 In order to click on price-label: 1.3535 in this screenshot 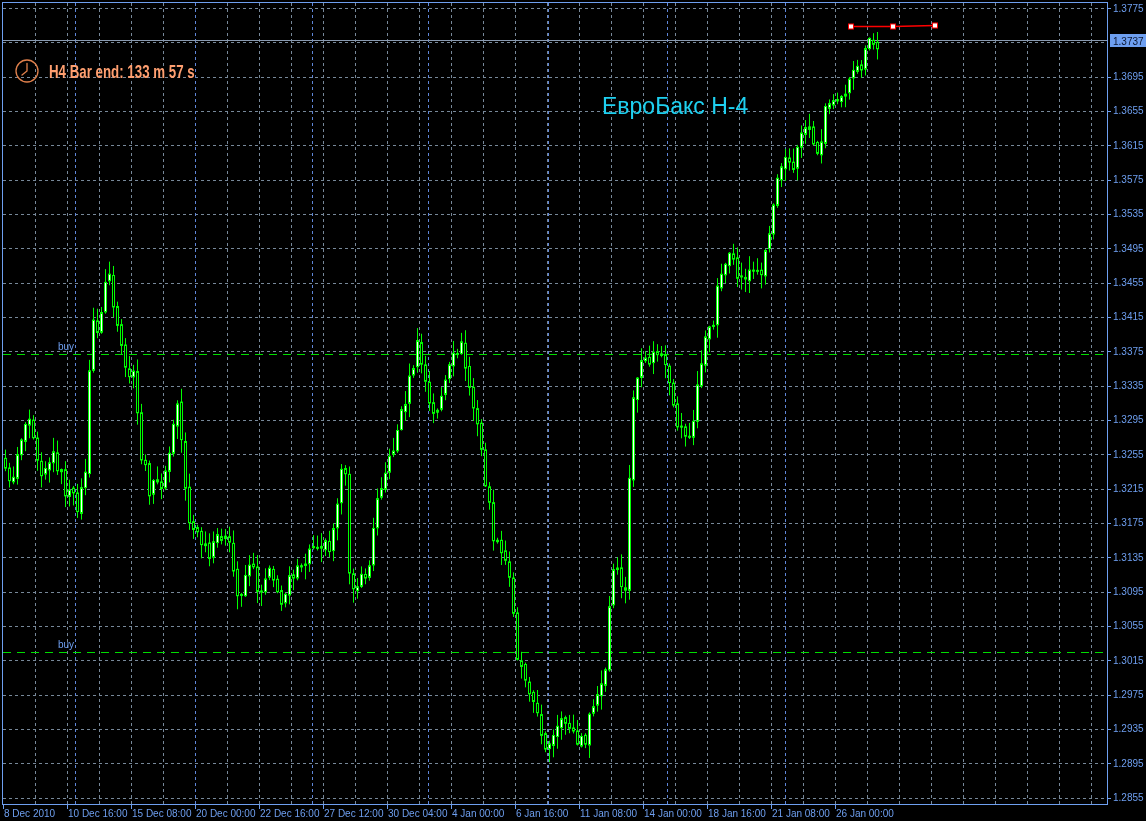, I will do `click(1128, 214)`.